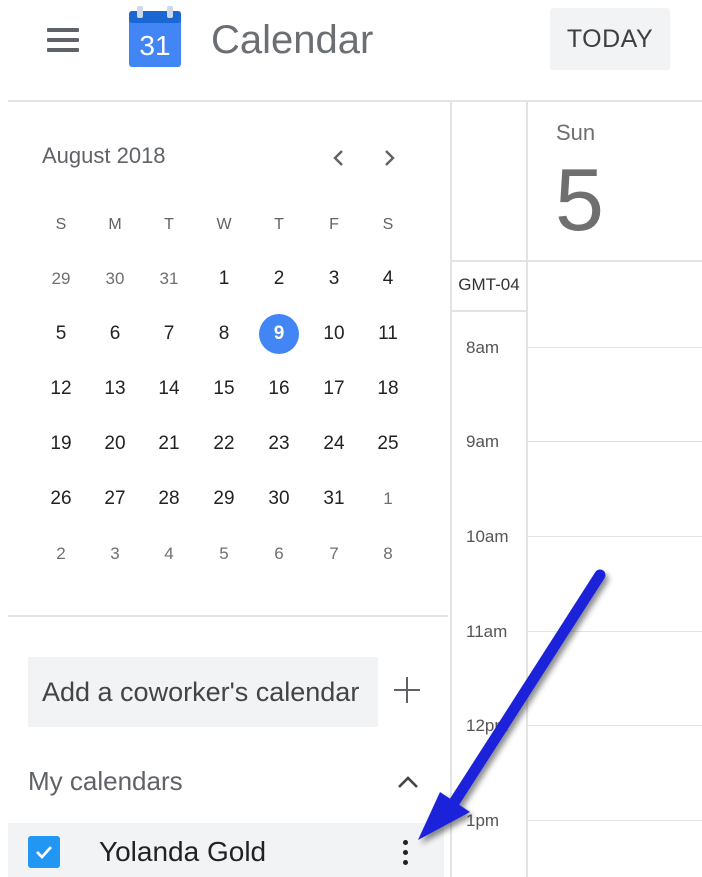 Image resolution: width=702 pixels, height=877 pixels. Describe the element at coordinates (183, 851) in the screenshot. I see `calendar-name: Yolanda Gold` at that location.